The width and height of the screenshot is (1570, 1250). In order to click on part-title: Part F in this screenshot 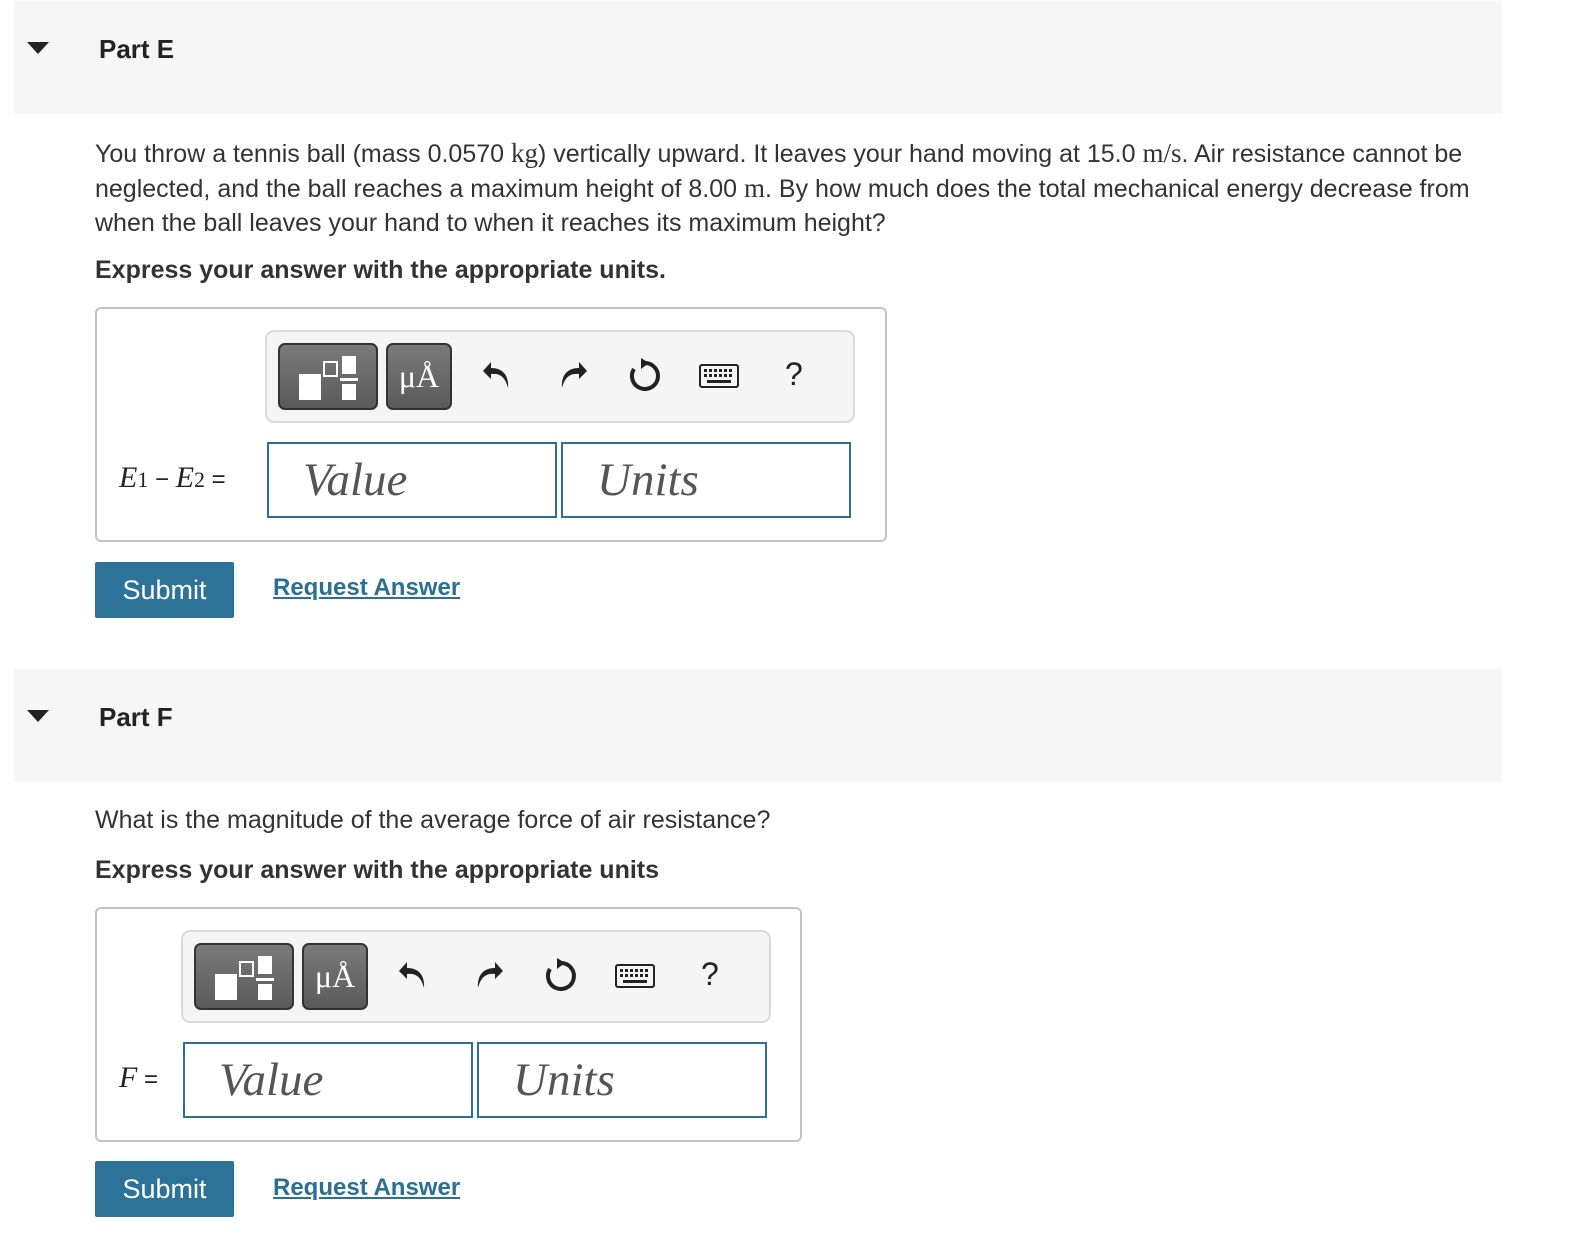, I will do `click(136, 717)`.